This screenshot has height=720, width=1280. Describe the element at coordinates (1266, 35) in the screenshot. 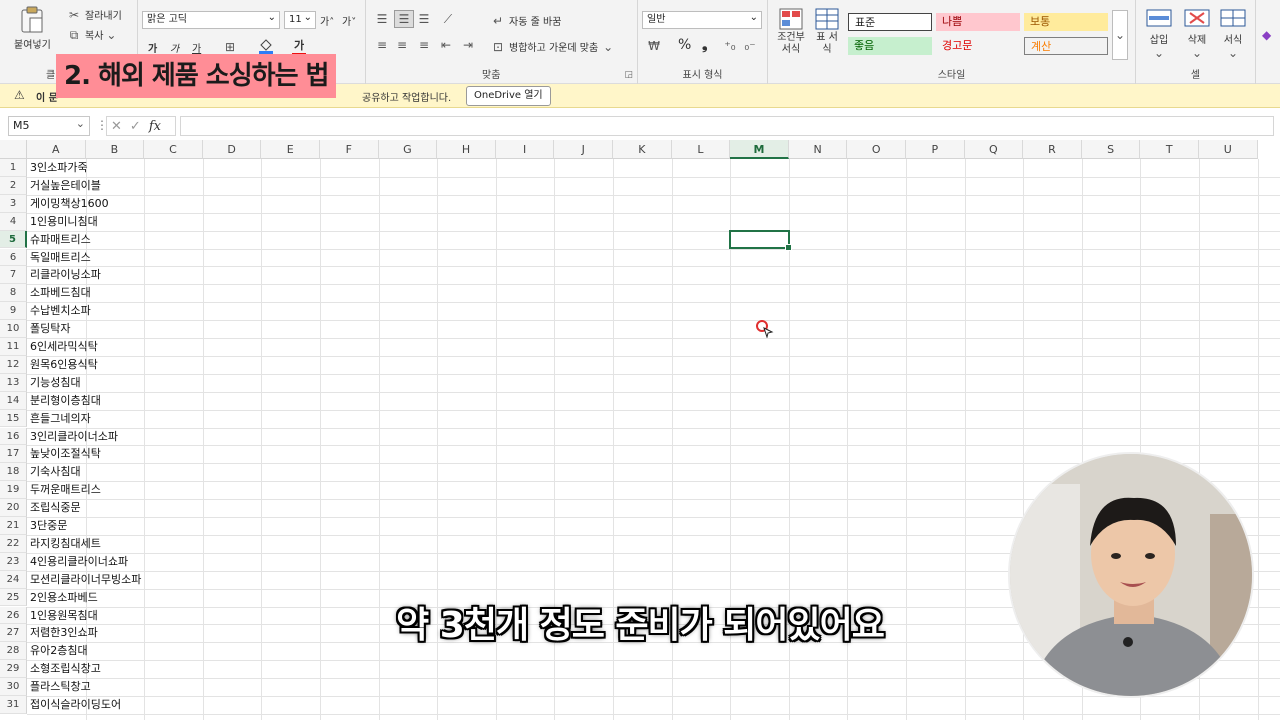

I see `editing-overflow-icon: ◆` at that location.